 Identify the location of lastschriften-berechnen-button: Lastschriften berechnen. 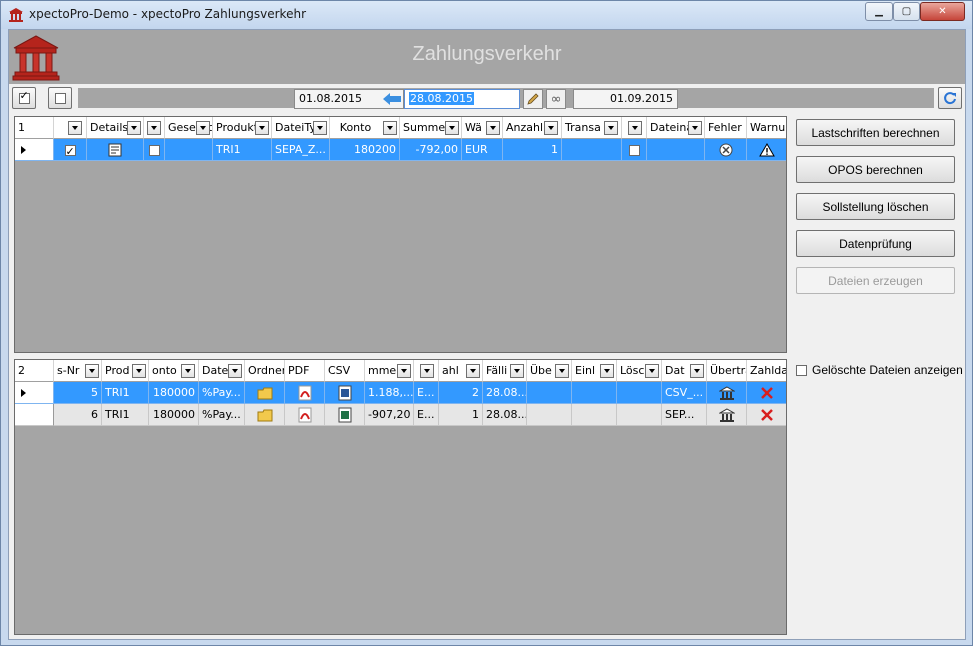
(875, 132).